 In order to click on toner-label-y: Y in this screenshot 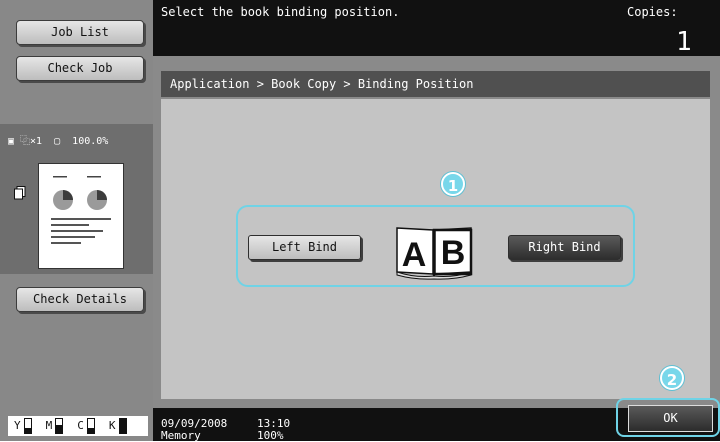, I will do `click(17, 425)`.